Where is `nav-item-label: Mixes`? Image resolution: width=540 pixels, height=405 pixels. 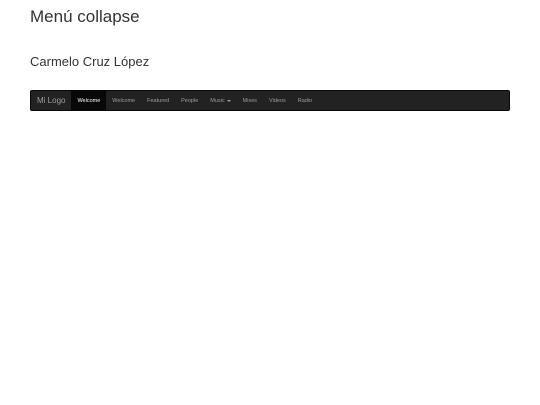 nav-item-label: Mixes is located at coordinates (250, 100).